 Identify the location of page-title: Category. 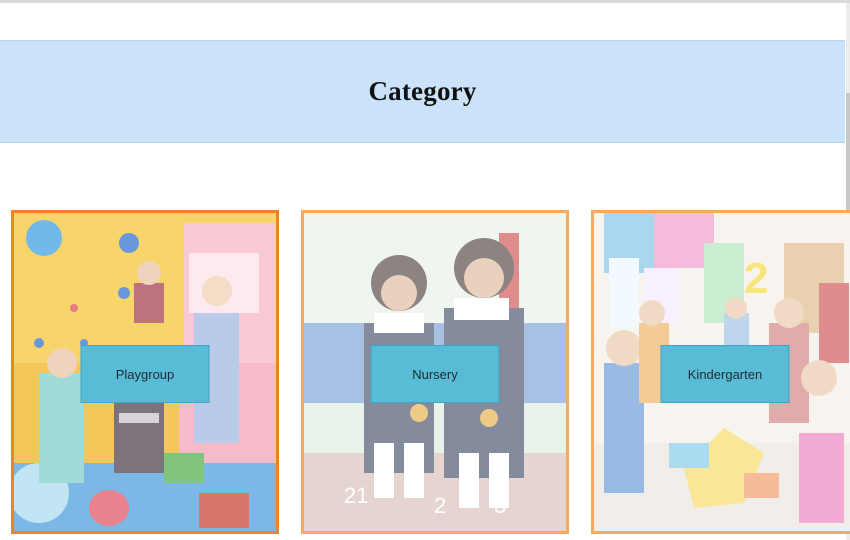
(422, 91).